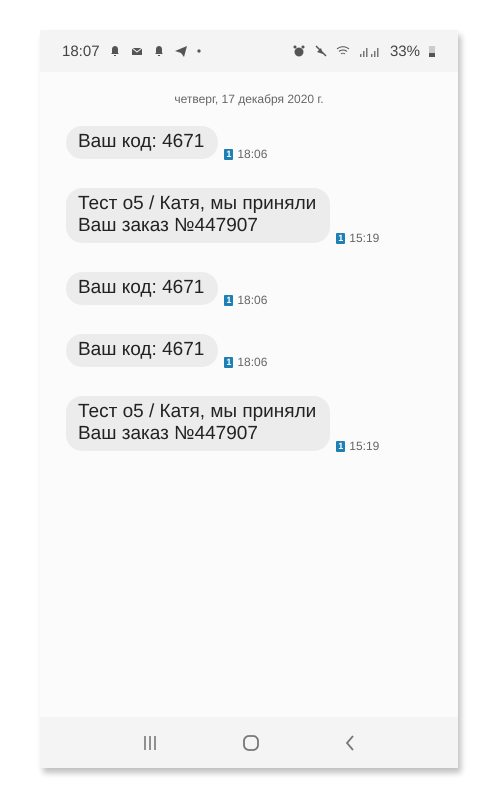  What do you see at coordinates (405, 51) in the screenshot?
I see `battery-percent: 33%` at bounding box center [405, 51].